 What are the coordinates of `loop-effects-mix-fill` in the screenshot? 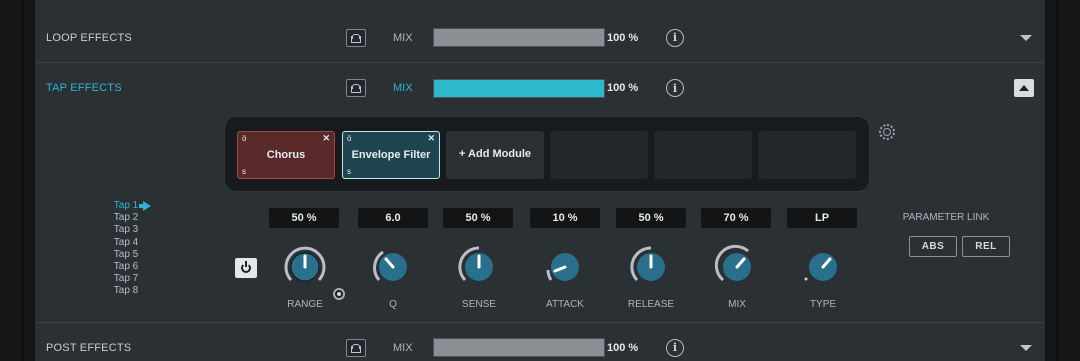 It's located at (519, 37).